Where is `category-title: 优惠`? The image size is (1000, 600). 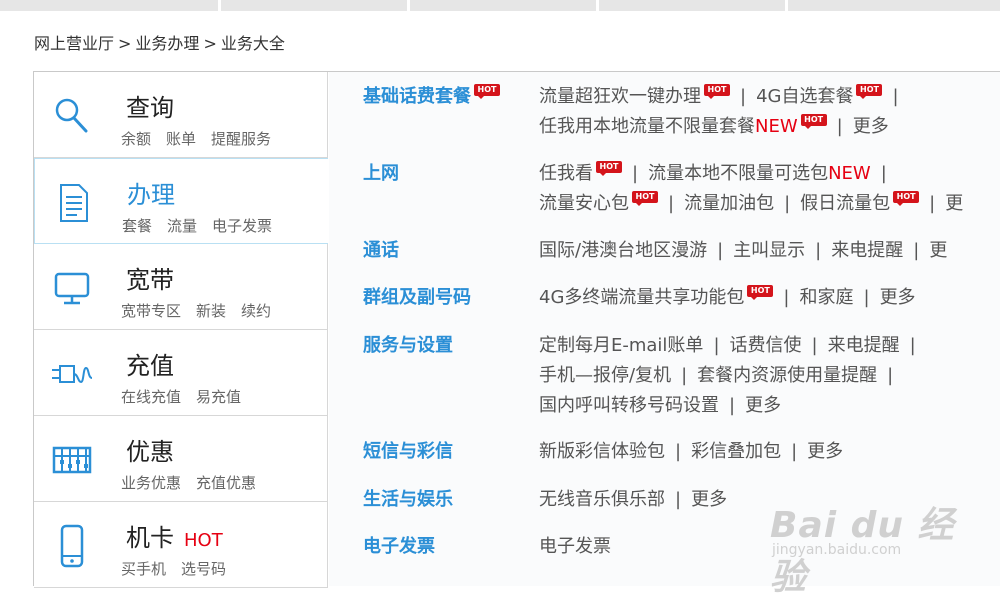 category-title: 优惠 is located at coordinates (150, 452).